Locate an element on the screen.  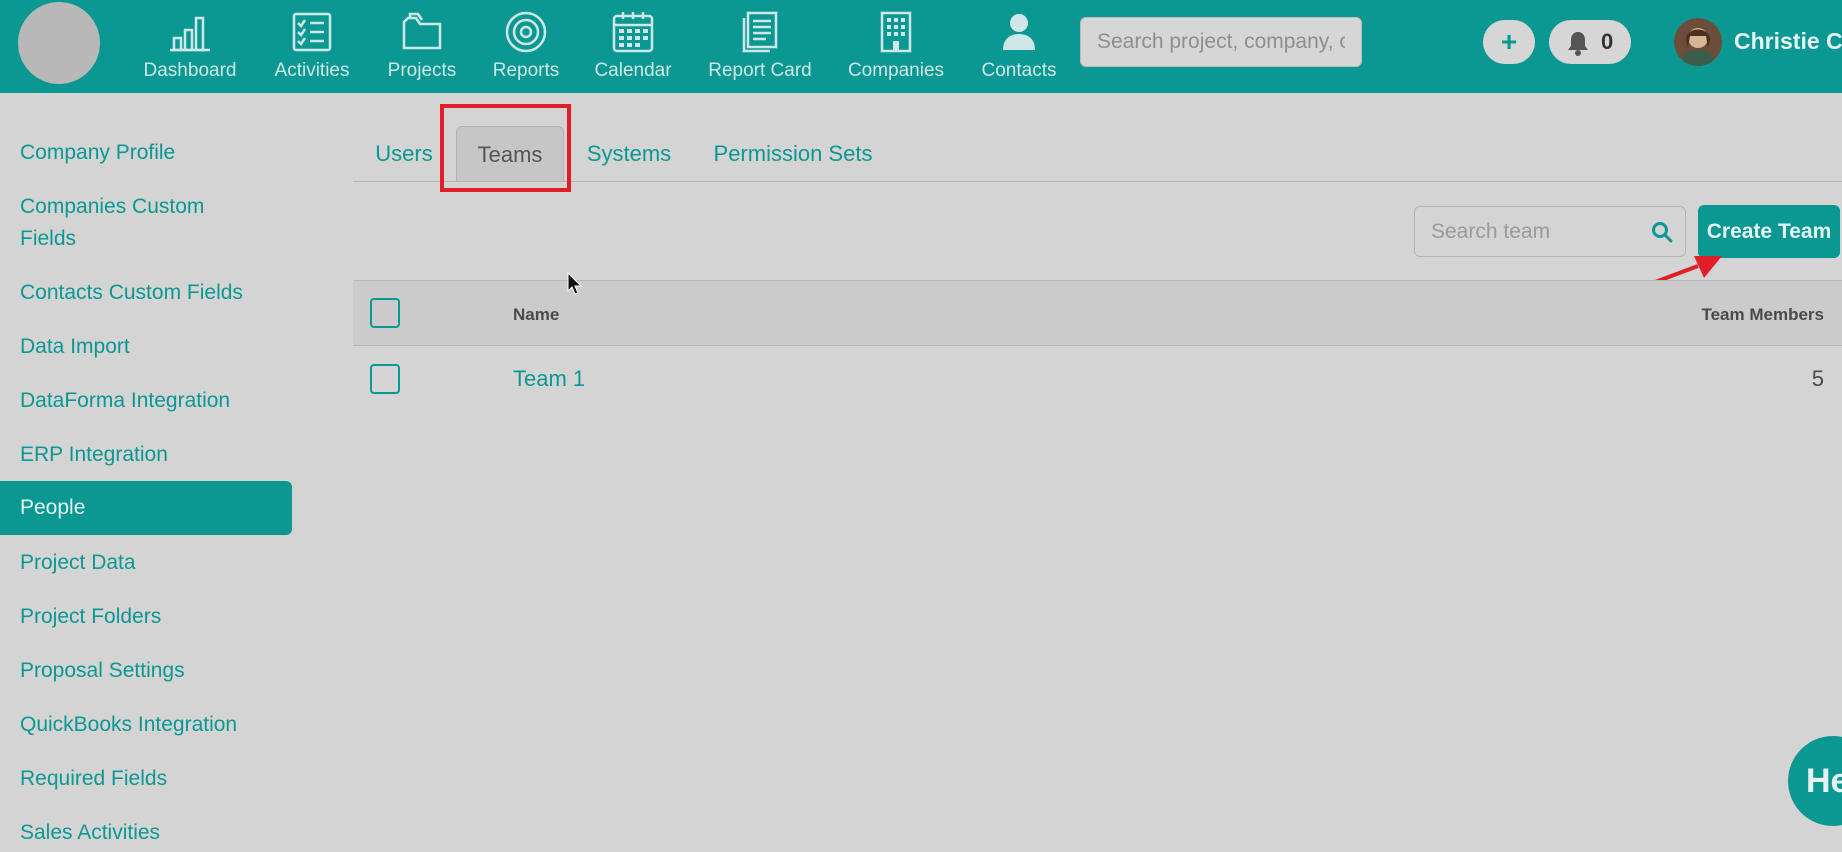
user-name: Christie Co is located at coordinates (1788, 41).